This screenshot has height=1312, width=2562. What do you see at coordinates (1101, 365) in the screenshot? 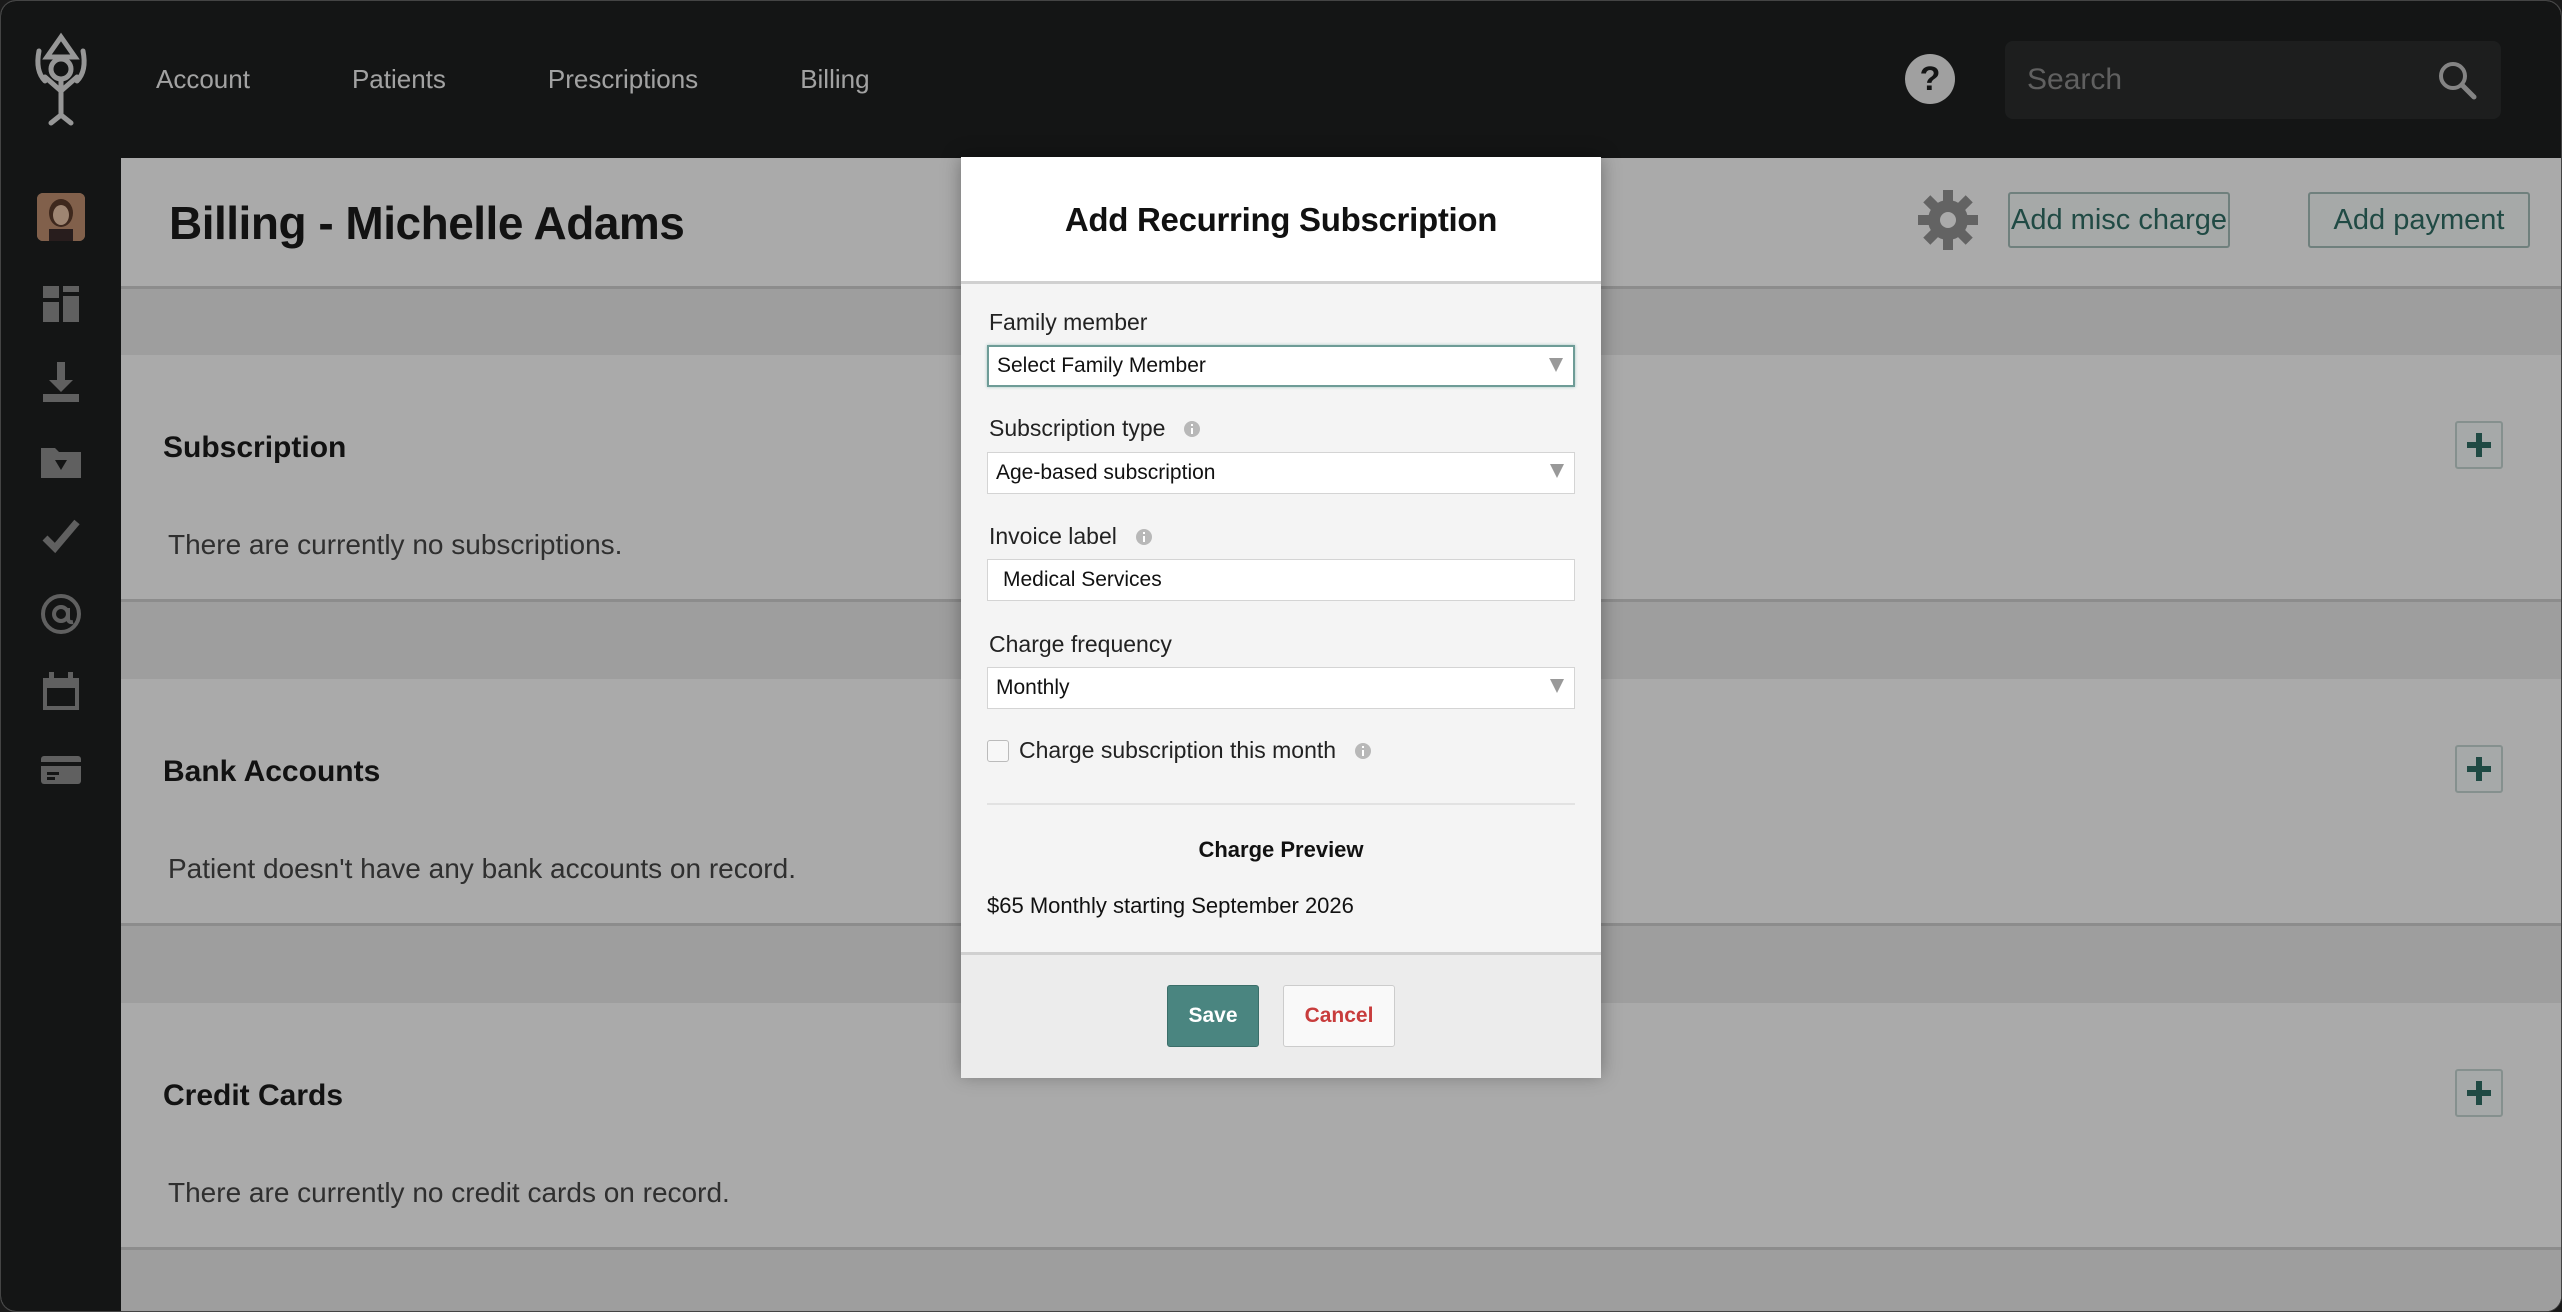
I see `family-member-value: Select Family Member` at bounding box center [1101, 365].